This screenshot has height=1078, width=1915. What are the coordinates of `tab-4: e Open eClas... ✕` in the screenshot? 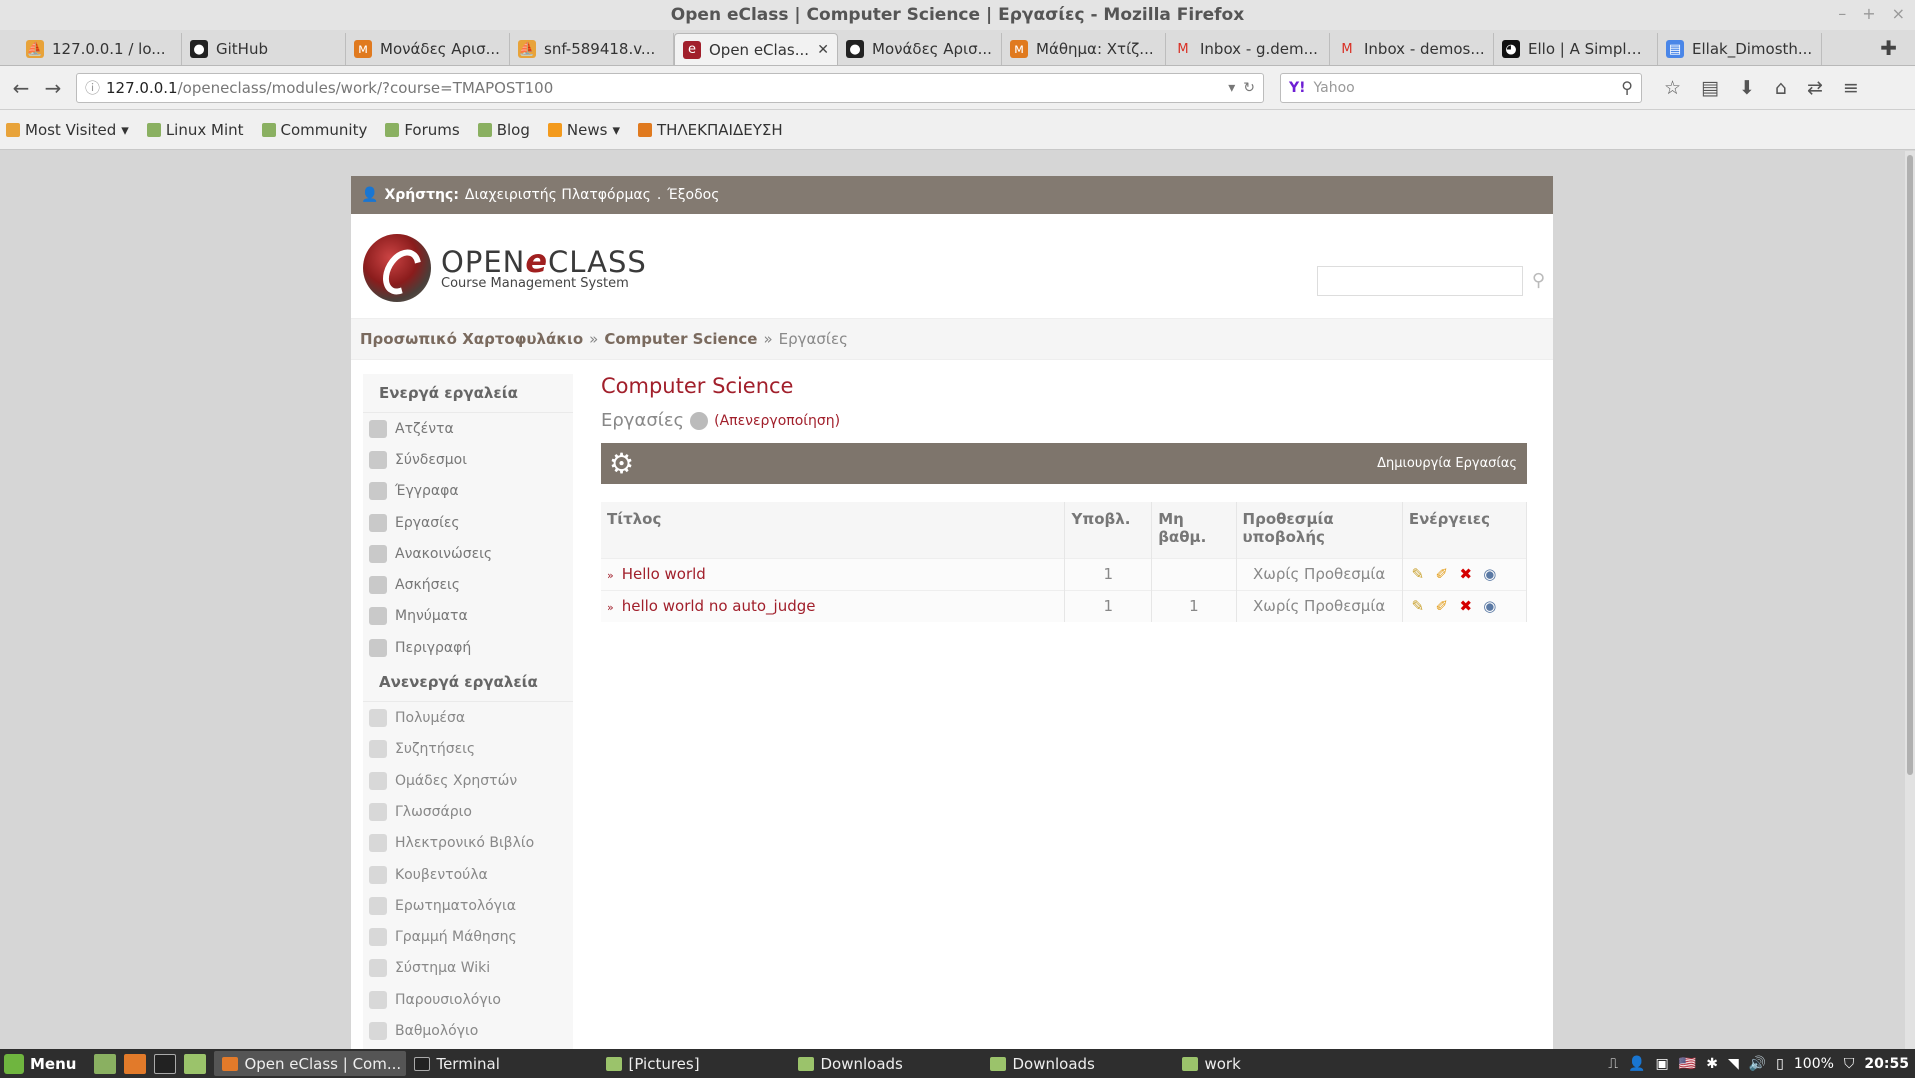 It's located at (756, 49).